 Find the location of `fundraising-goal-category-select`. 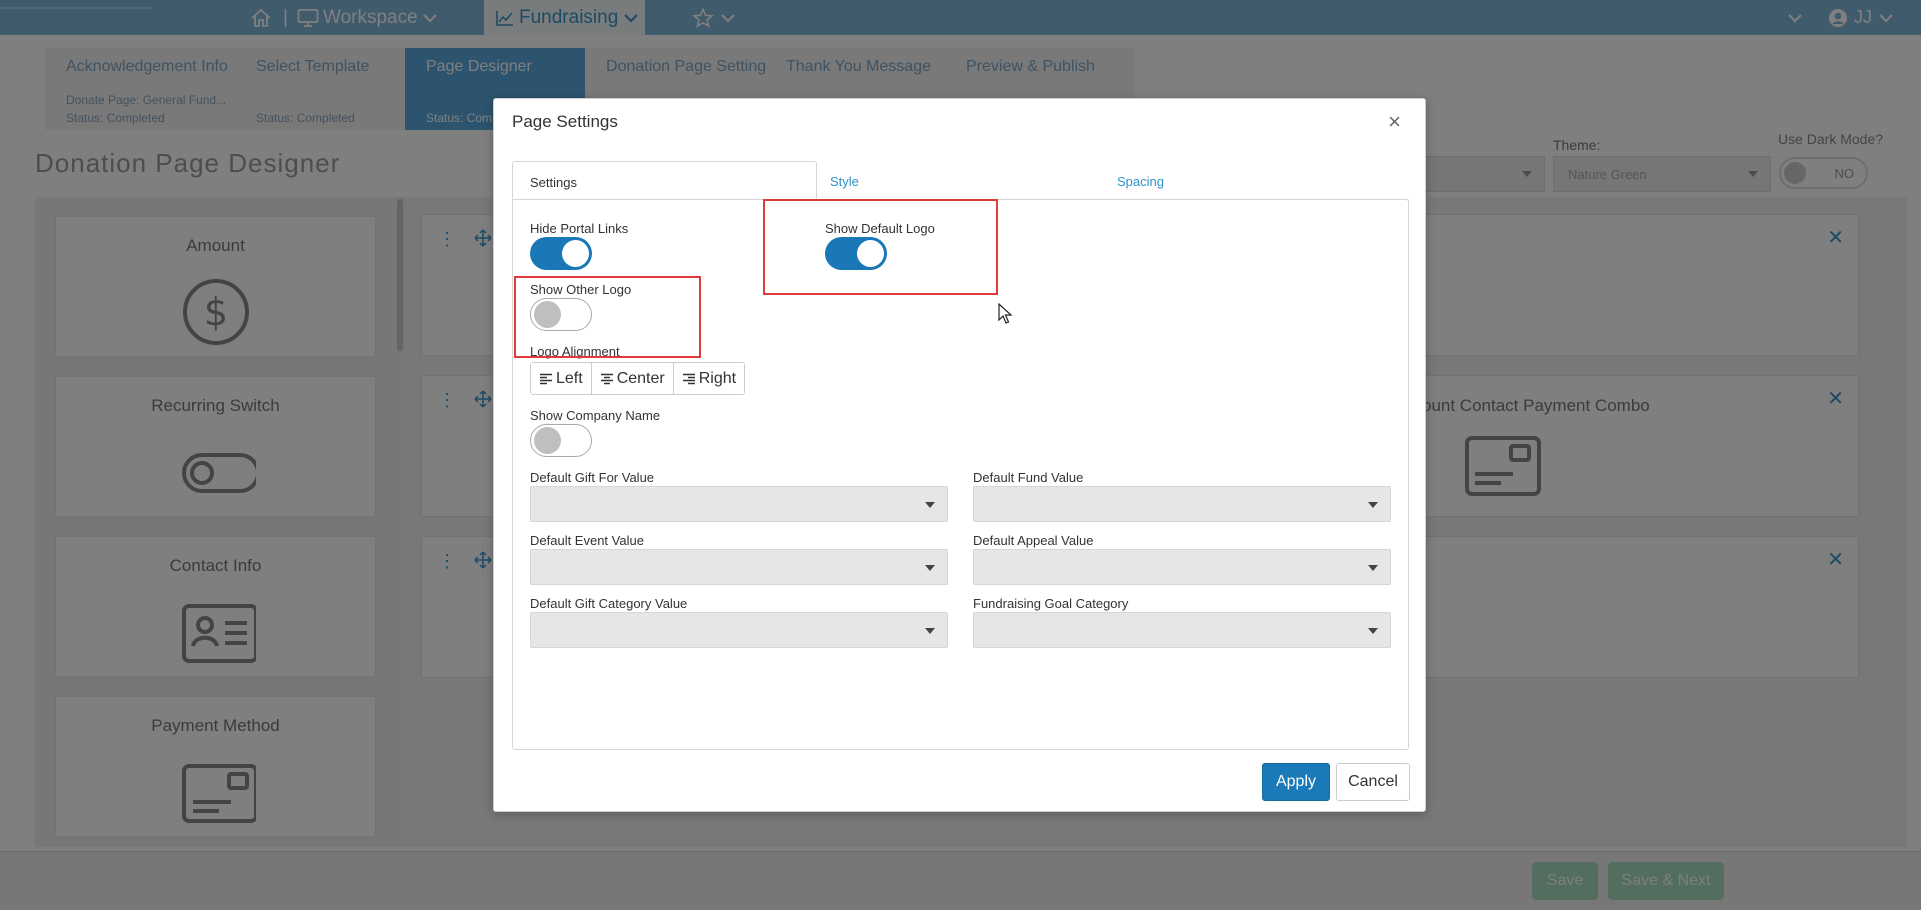

fundraising-goal-category-select is located at coordinates (1182, 630).